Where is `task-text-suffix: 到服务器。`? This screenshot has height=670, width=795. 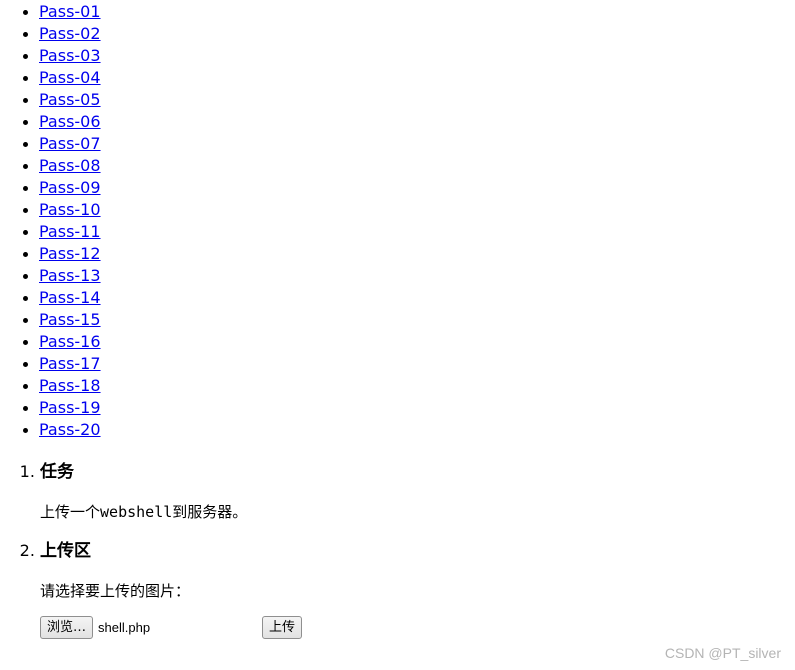
task-text-suffix: 到服务器。 is located at coordinates (210, 512).